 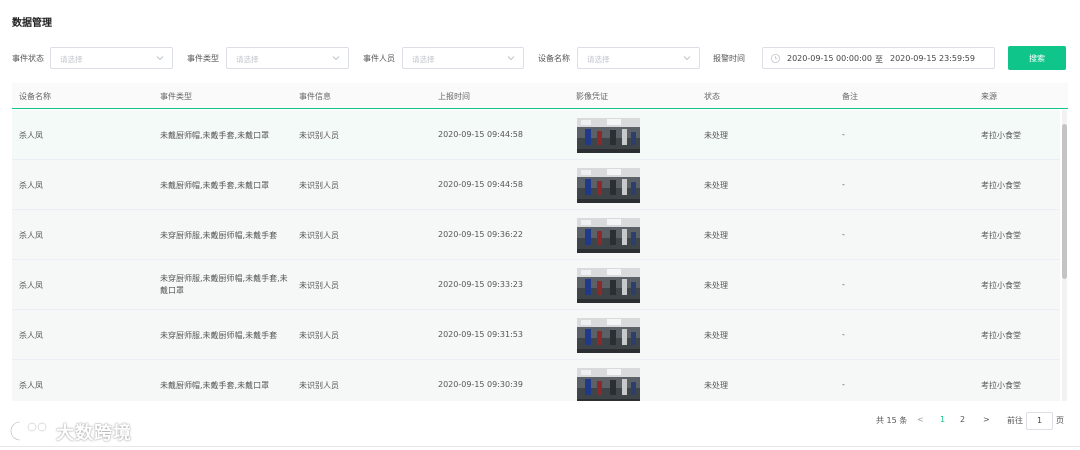 I want to click on header-event-info: 事件信息, so click(x=315, y=96).